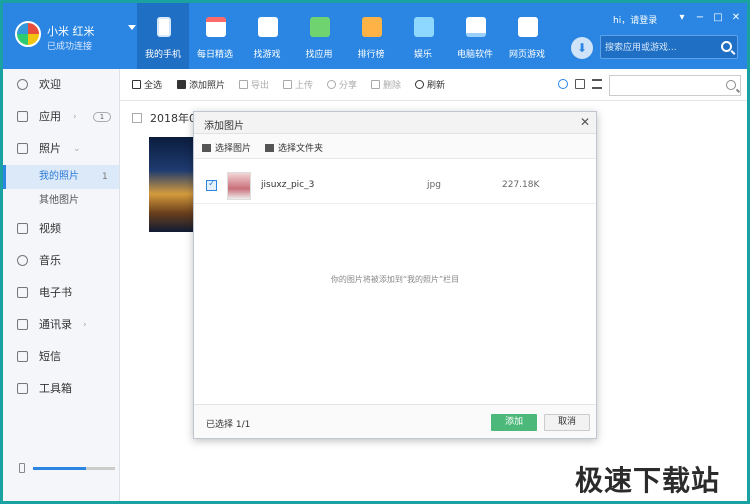 This screenshot has width=750, height=504. I want to click on sidebar-subitem-label: 其他图片, so click(59, 200).